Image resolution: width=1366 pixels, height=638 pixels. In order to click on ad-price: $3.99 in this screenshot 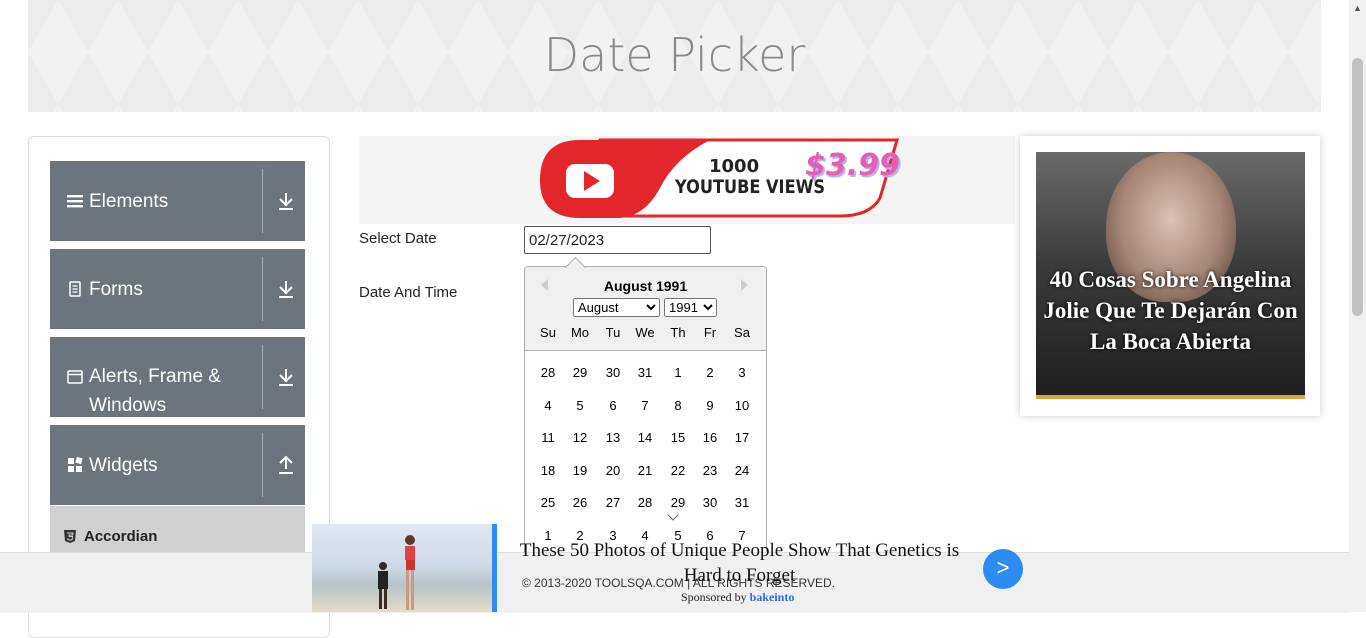, I will do `click(852, 165)`.